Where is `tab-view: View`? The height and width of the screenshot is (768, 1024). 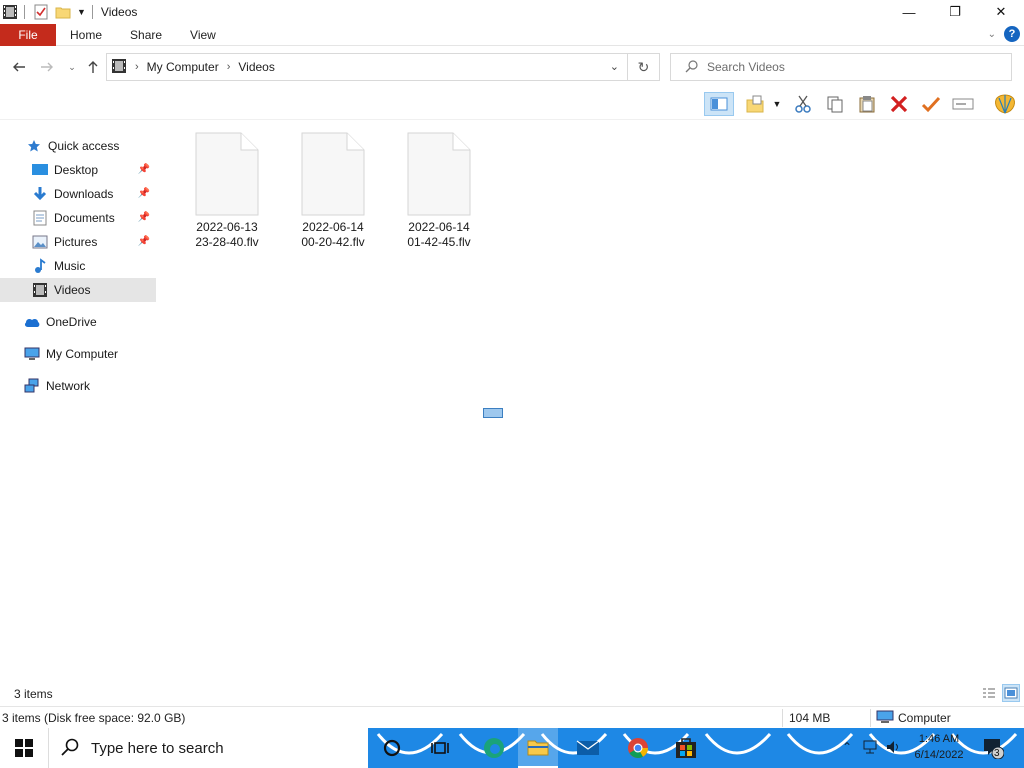 tab-view: View is located at coordinates (203, 35).